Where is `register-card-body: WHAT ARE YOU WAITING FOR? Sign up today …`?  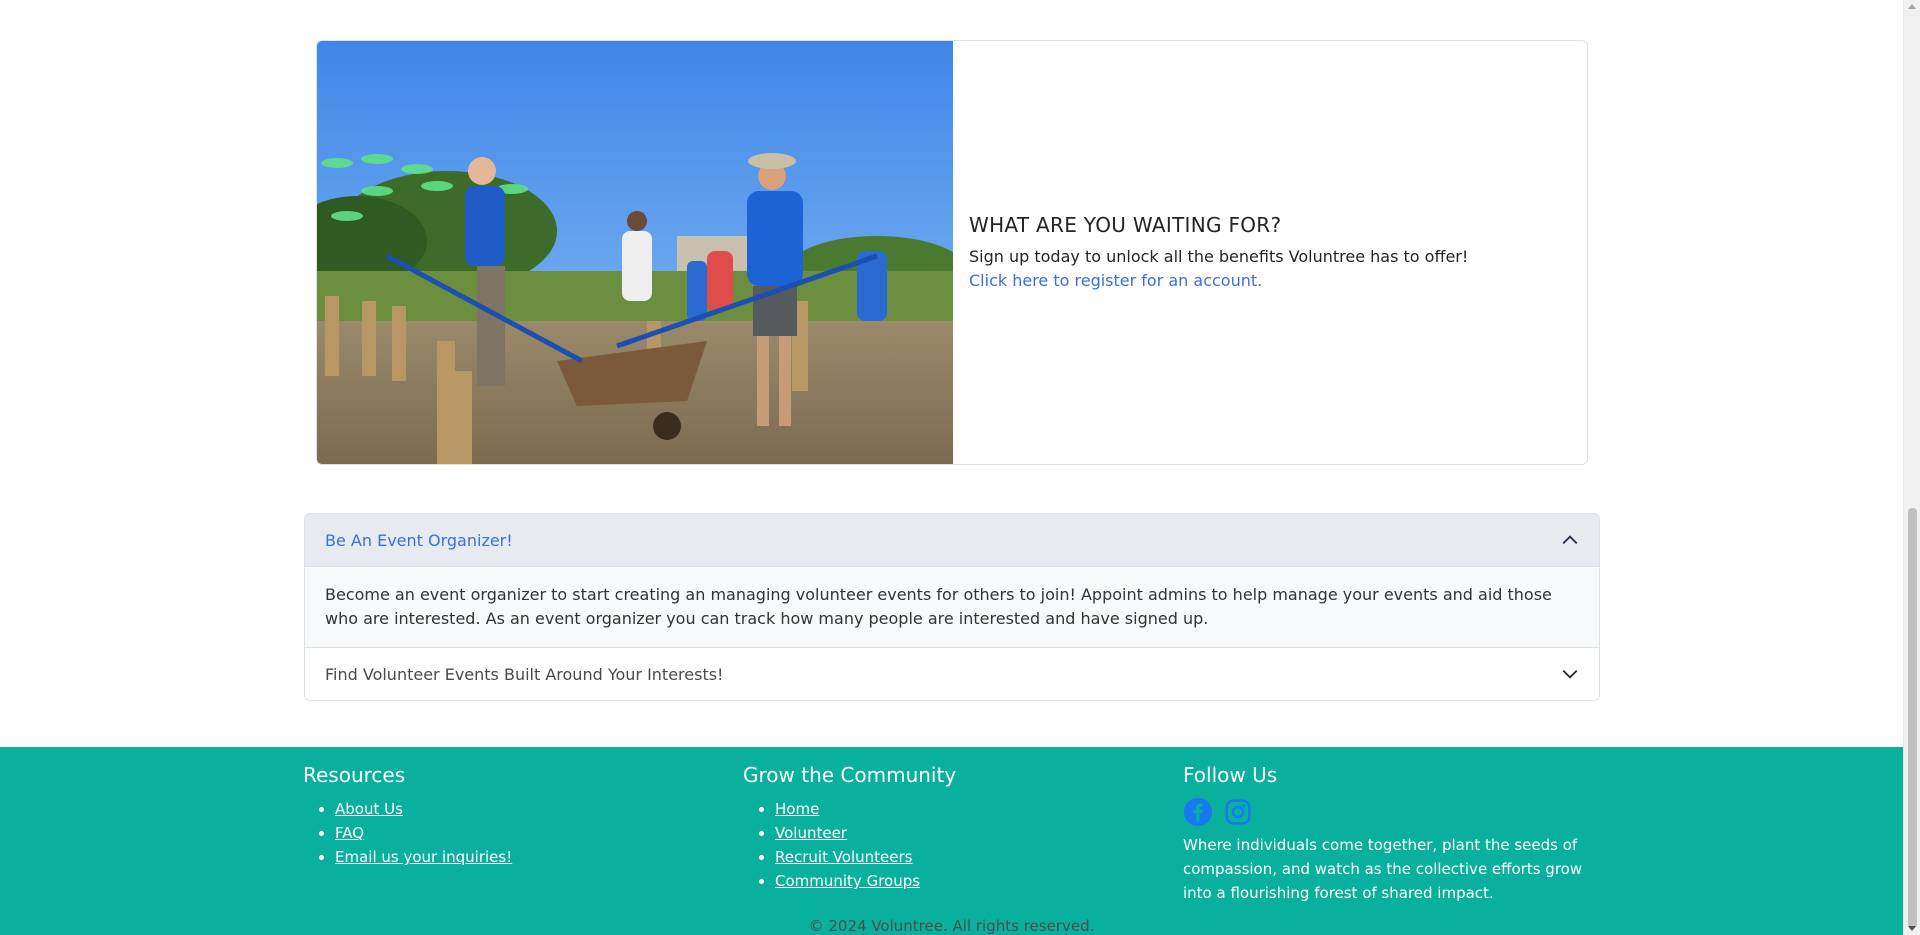 register-card-body: WHAT ARE YOU WAITING FOR? Sign up today … is located at coordinates (1270, 252).